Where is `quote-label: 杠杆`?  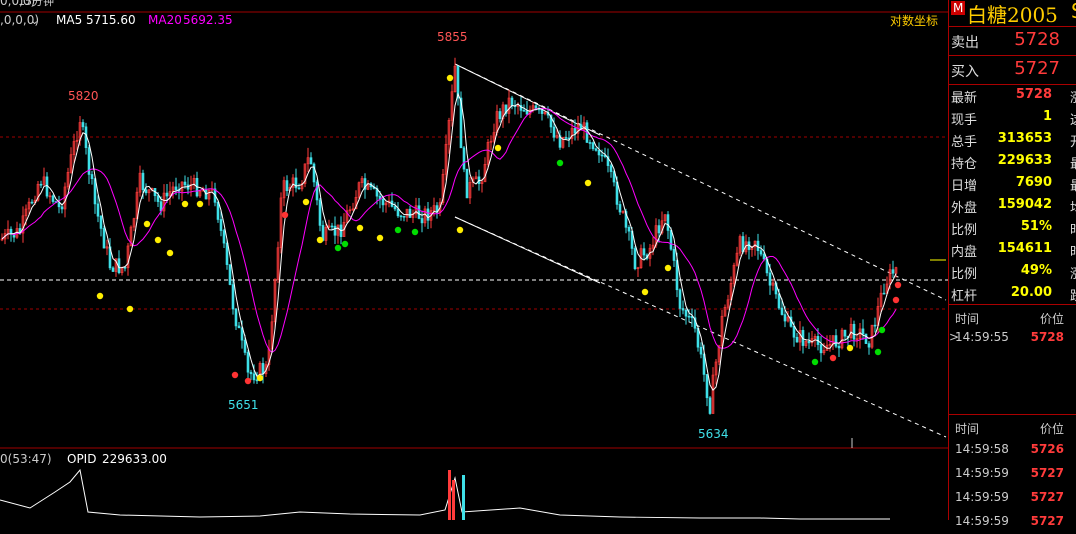 quote-label: 杠杆 is located at coordinates (964, 296).